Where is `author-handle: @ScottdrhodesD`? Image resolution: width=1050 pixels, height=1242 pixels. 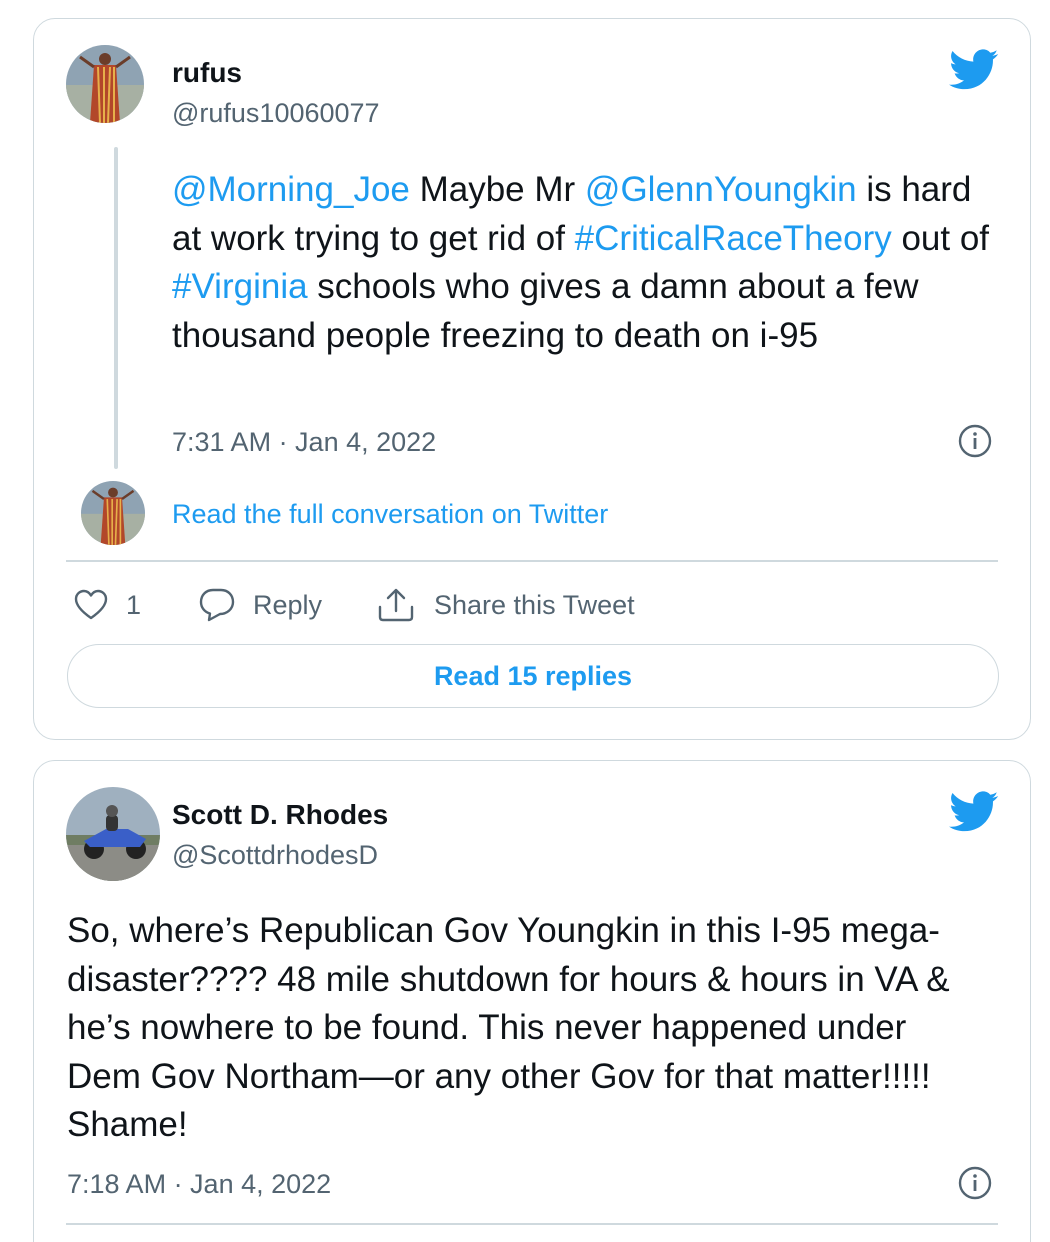 author-handle: @ScottdrhodesD is located at coordinates (275, 855).